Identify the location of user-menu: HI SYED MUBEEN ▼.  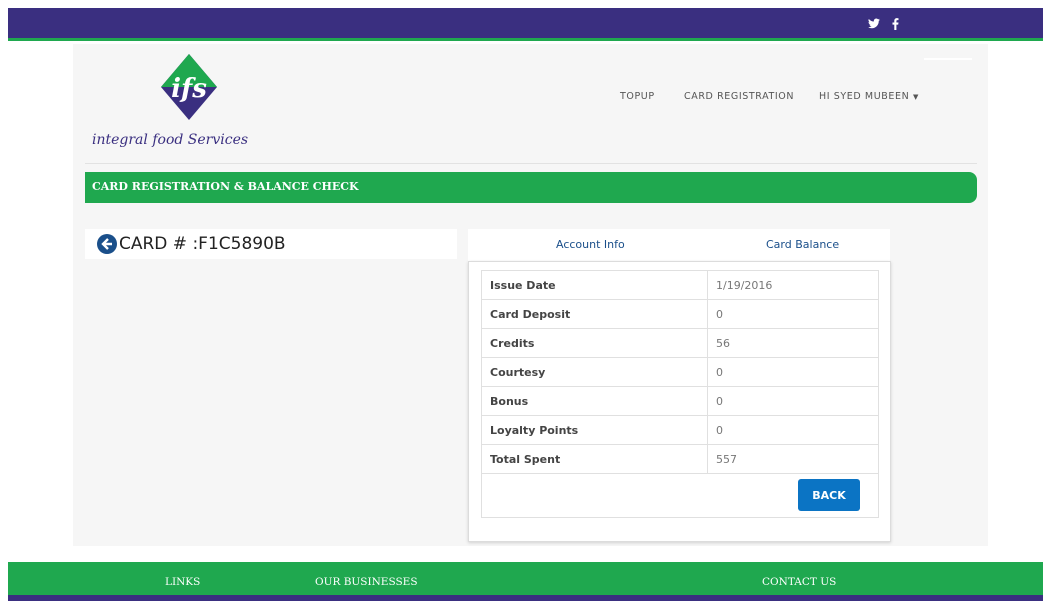
(869, 96).